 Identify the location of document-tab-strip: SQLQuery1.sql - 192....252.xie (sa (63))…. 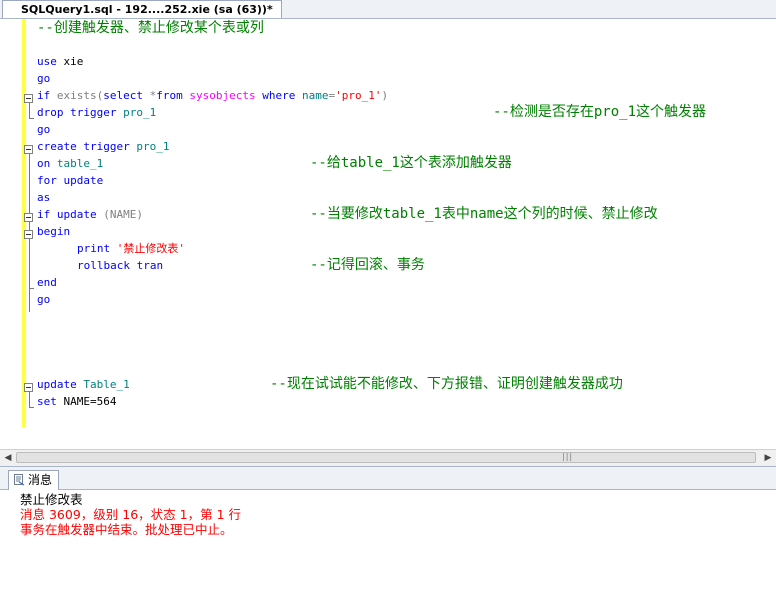
(388, 9).